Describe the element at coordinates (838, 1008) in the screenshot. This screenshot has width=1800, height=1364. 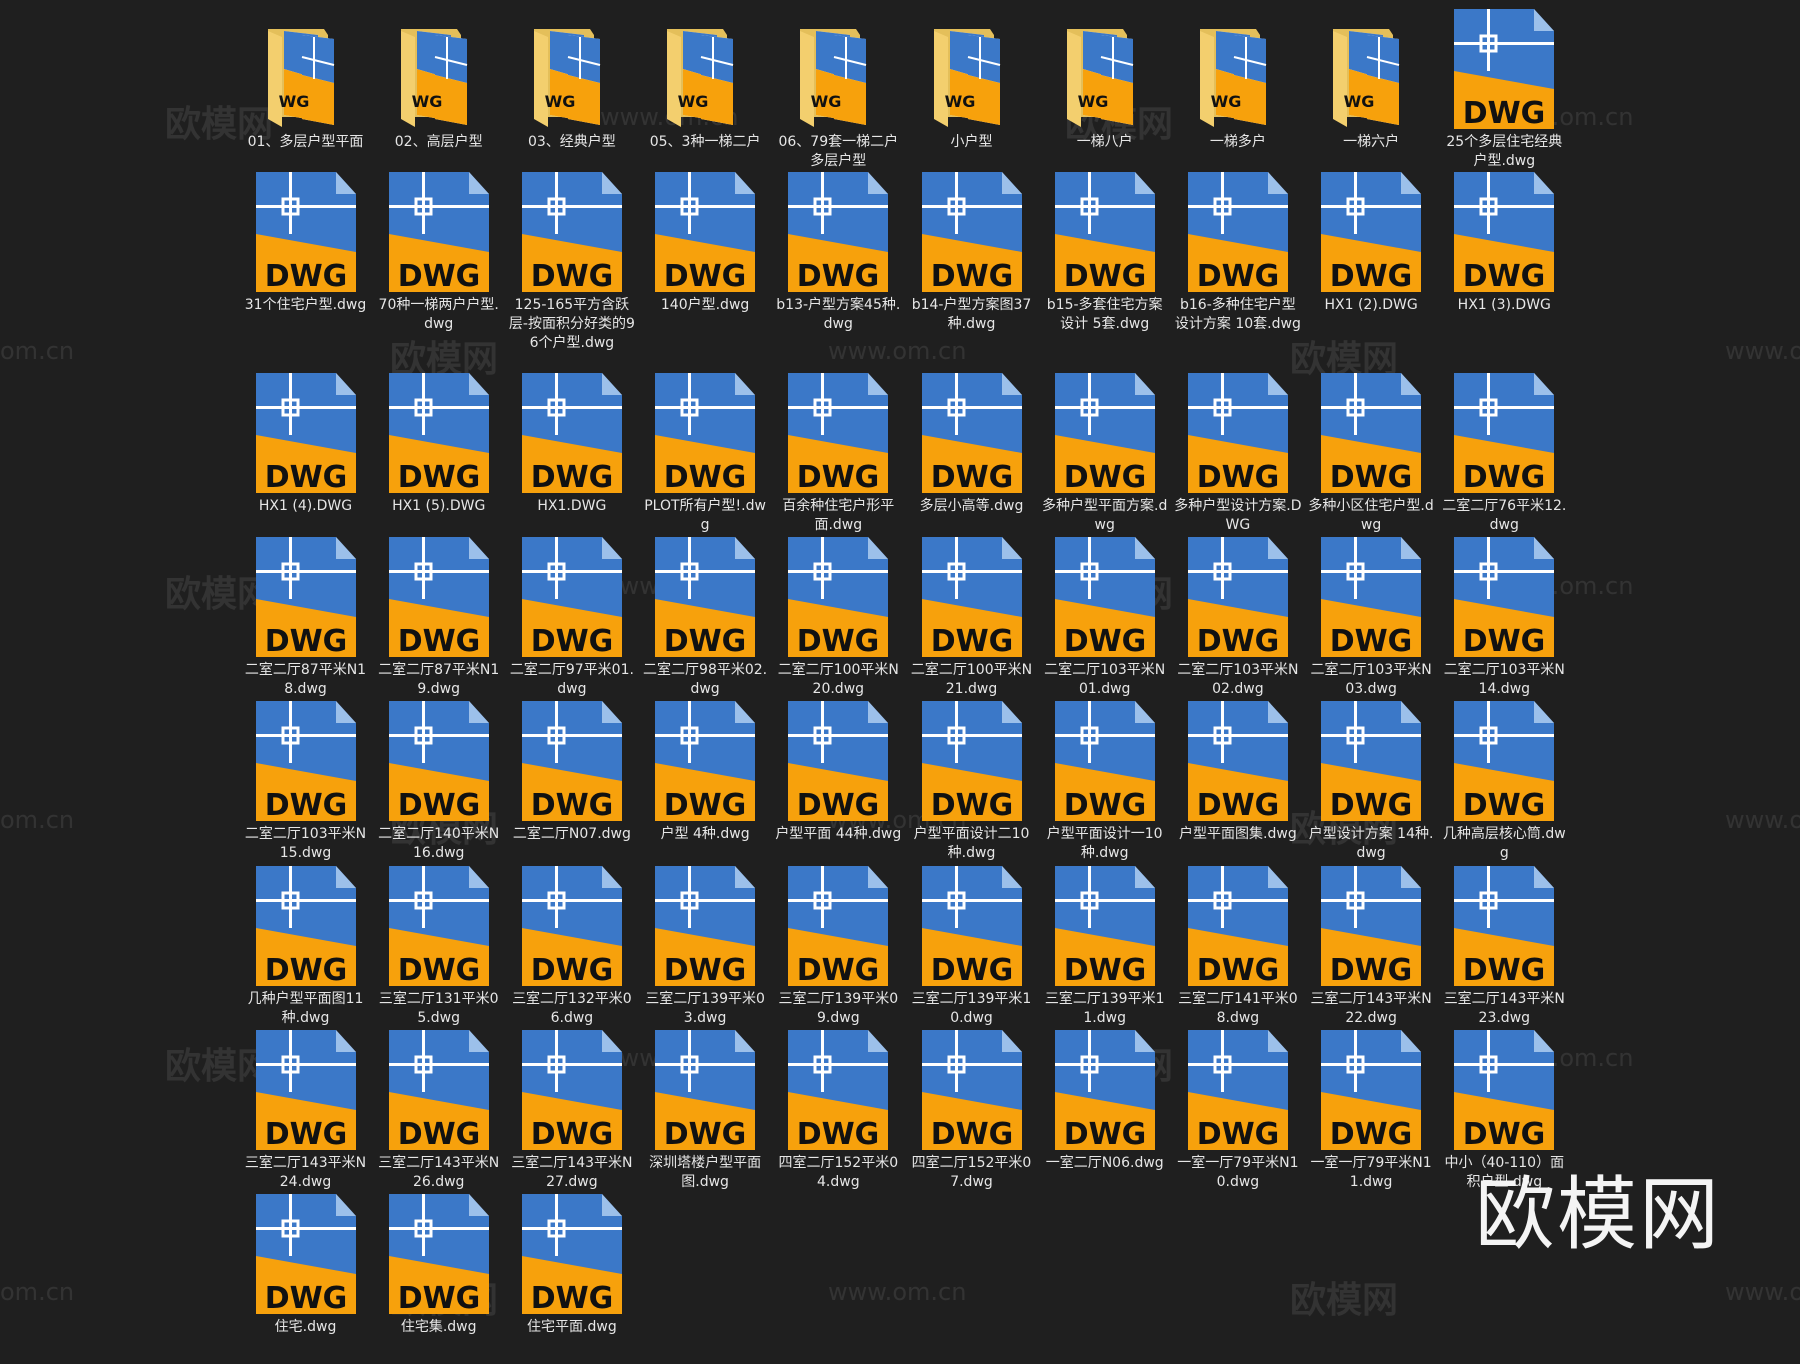
I see `file-name-label: 三室二厅139平米09.dwg` at that location.